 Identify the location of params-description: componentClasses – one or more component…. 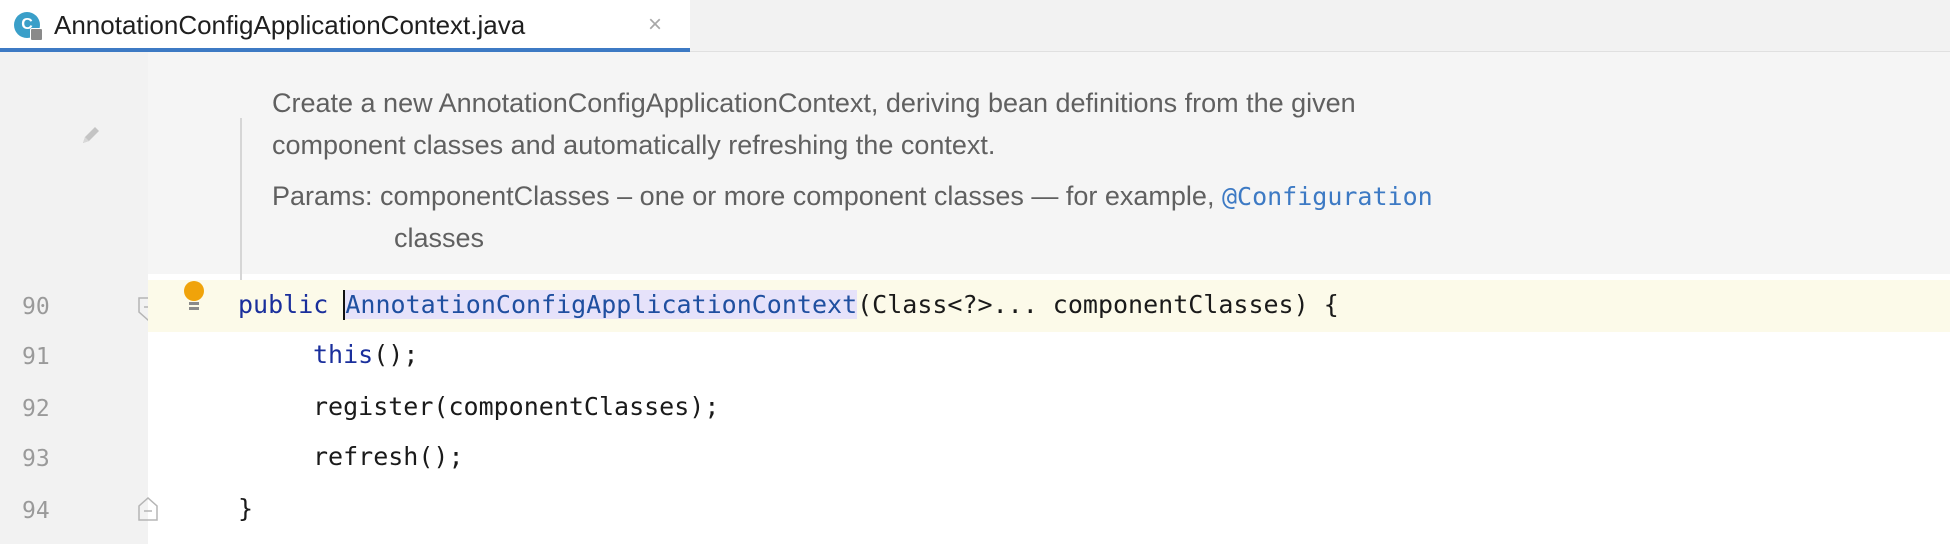
(797, 196).